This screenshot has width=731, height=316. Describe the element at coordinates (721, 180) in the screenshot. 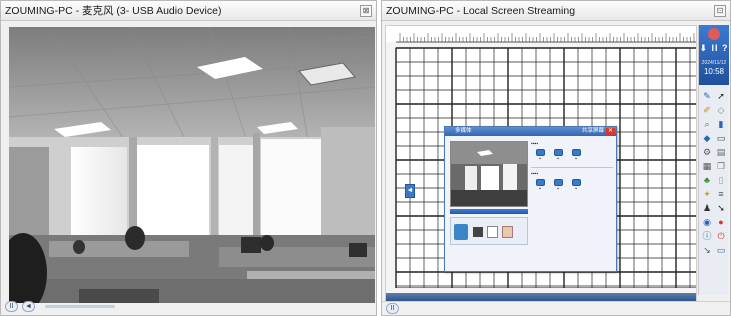

I see `doc-icon: ▯` at that location.